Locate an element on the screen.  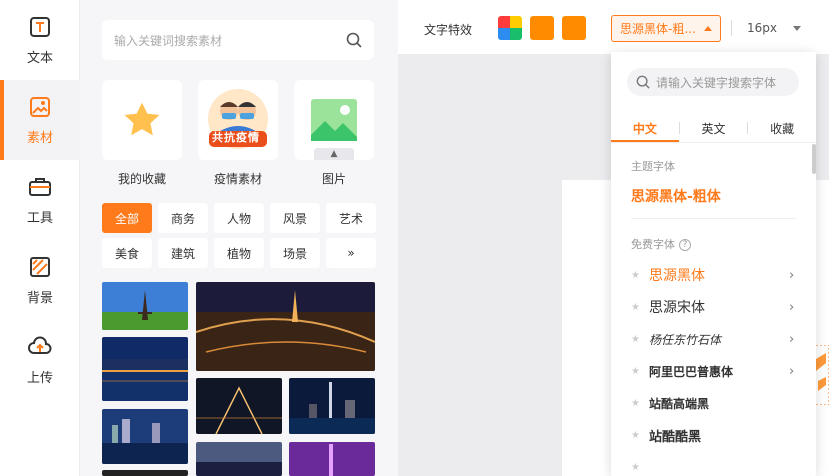
font-name: 思源宋体 is located at coordinates (677, 308).